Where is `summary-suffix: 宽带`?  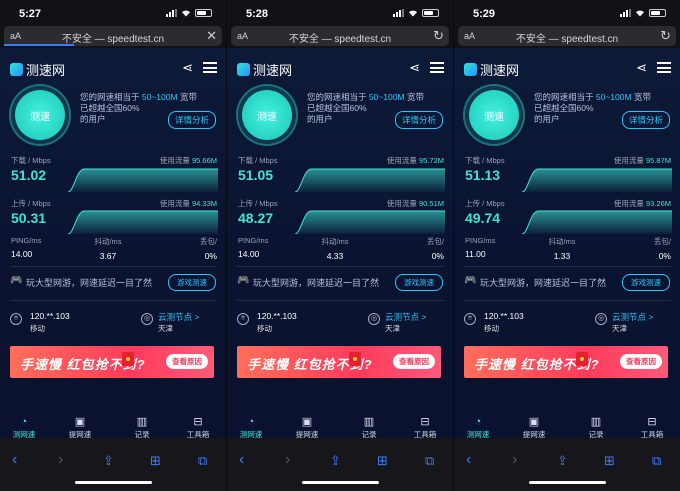
summary-suffix: 宽带 is located at coordinates (642, 97).